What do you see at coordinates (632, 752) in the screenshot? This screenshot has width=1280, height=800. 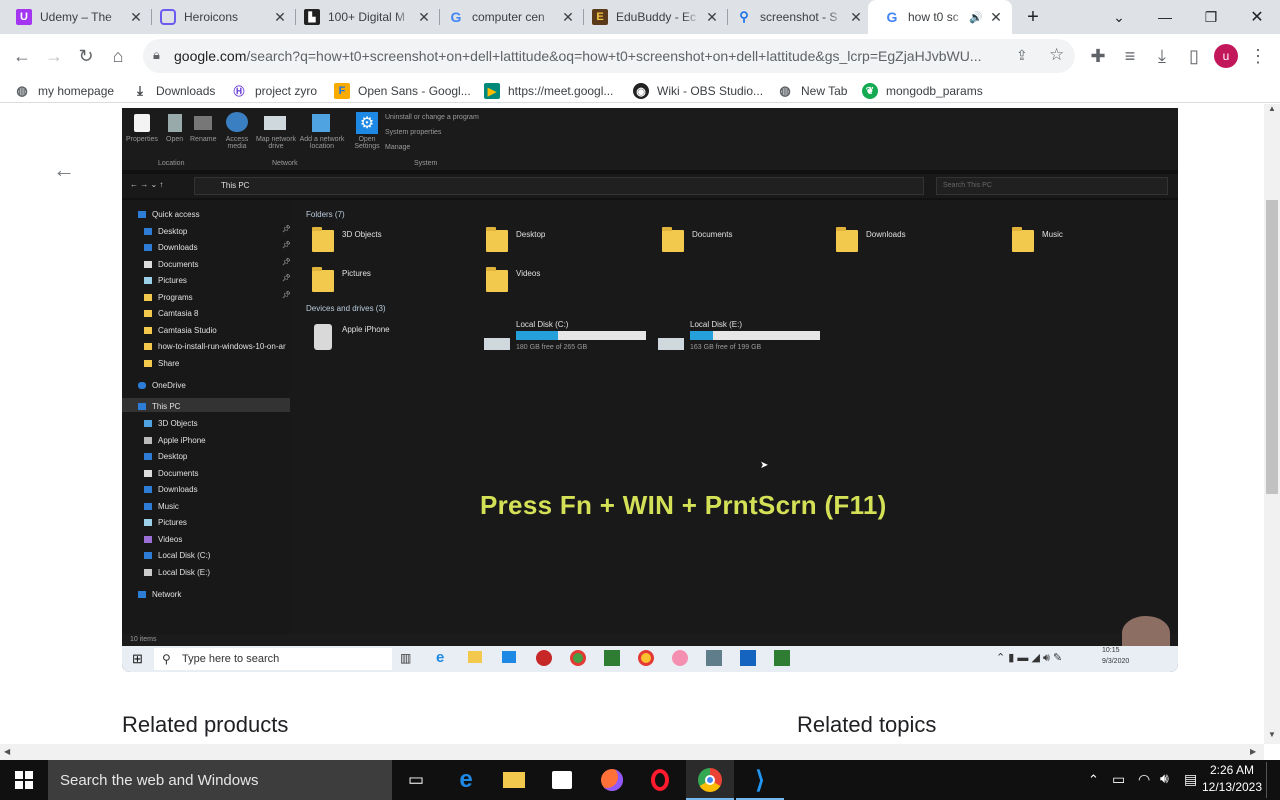 I see `horizontal-scrollbar: ◀ ▶` at bounding box center [632, 752].